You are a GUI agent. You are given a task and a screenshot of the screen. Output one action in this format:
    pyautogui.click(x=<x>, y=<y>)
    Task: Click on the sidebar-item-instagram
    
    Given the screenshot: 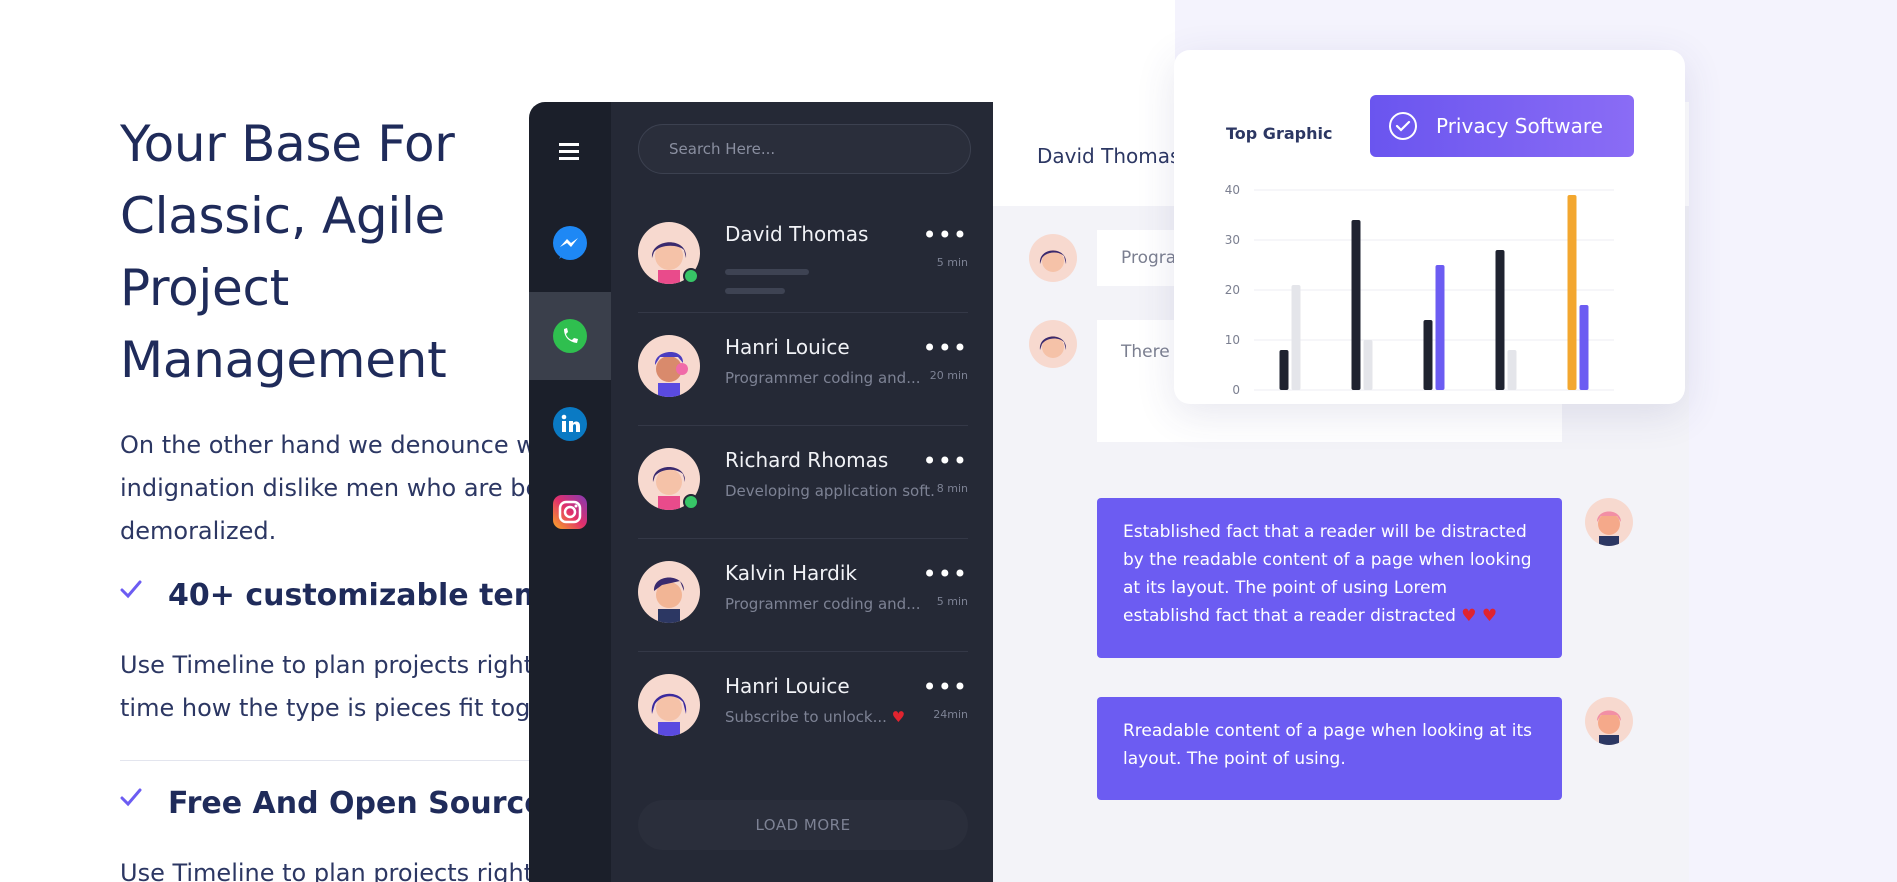 What is the action you would take?
    pyautogui.click(x=570, y=512)
    